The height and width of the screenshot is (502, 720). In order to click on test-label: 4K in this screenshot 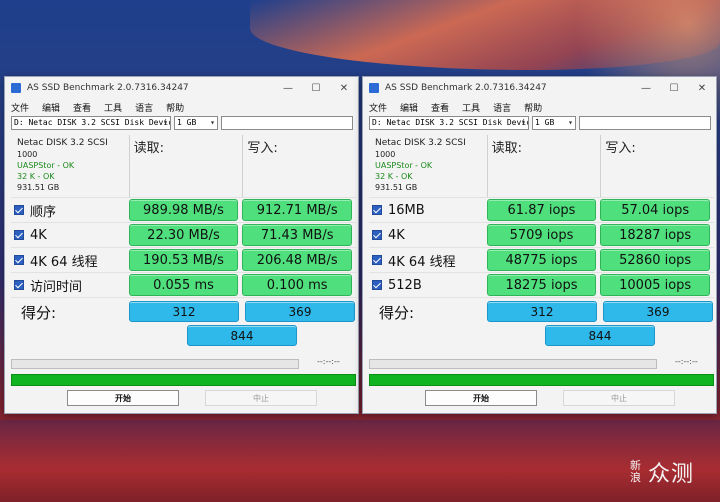, I will do `click(38, 235)`.